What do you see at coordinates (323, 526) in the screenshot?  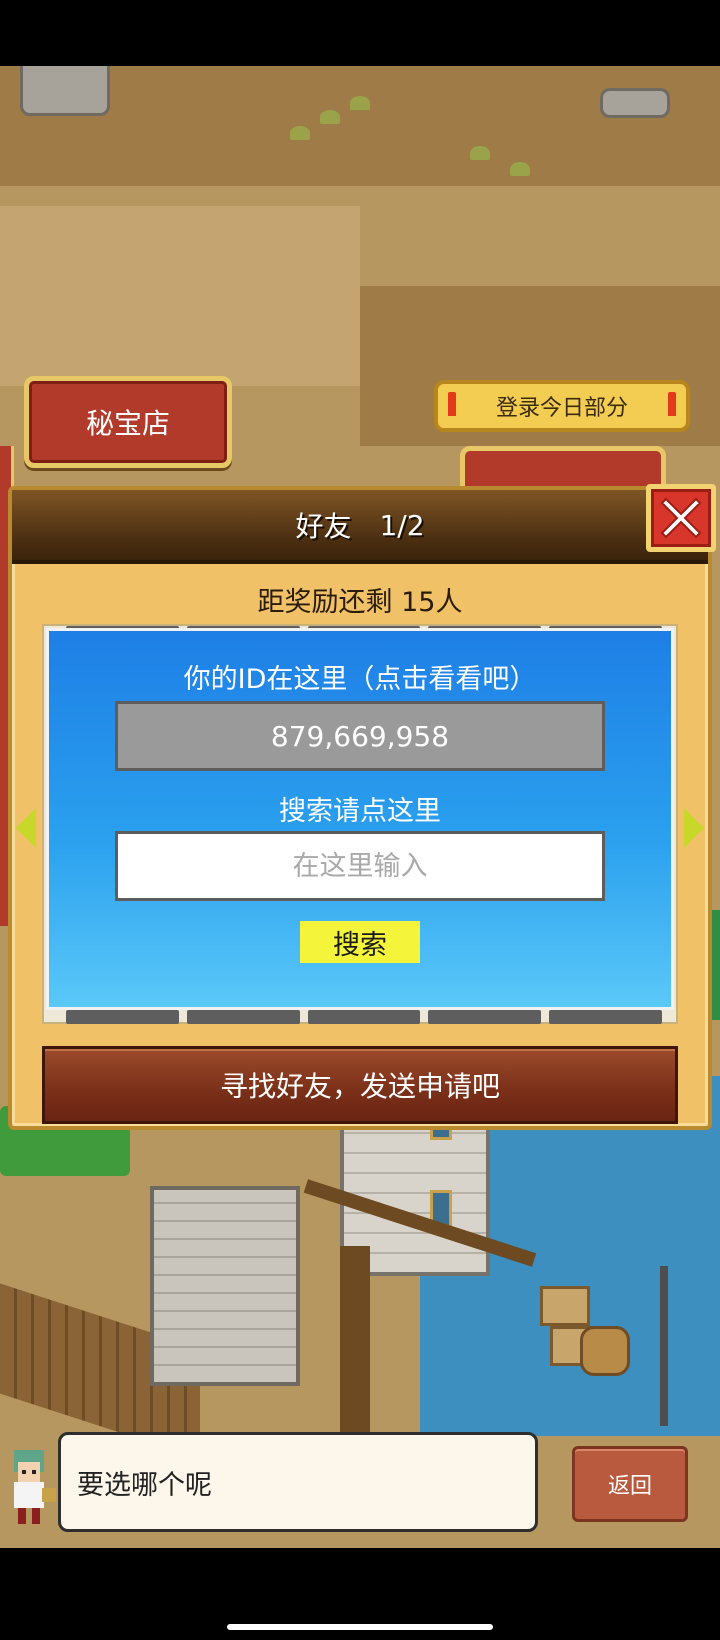 I see `dialog-title: 好友` at bounding box center [323, 526].